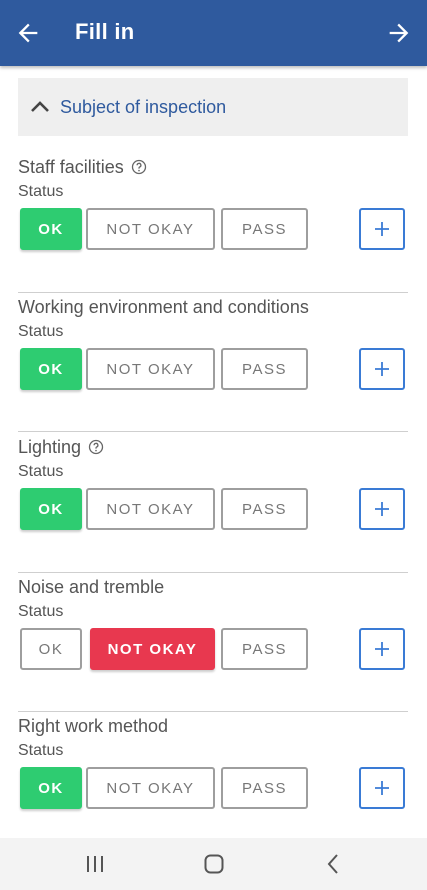  What do you see at coordinates (143, 106) in the screenshot?
I see `section-label: Subject of inspection` at bounding box center [143, 106].